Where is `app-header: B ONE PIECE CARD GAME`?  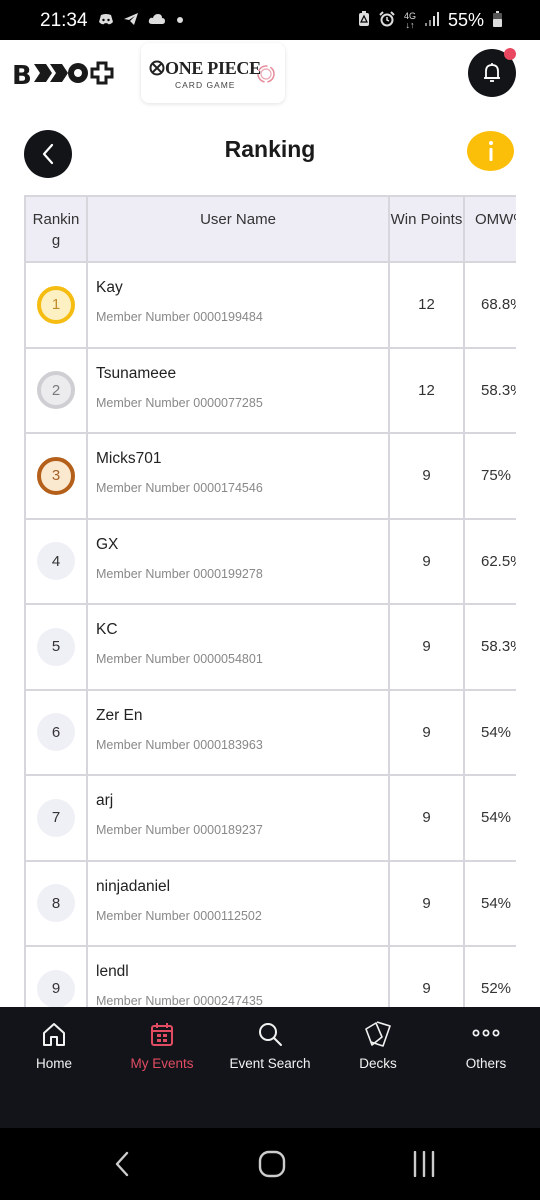
app-header: B ONE PIECE CARD GAME is located at coordinates (270, 74).